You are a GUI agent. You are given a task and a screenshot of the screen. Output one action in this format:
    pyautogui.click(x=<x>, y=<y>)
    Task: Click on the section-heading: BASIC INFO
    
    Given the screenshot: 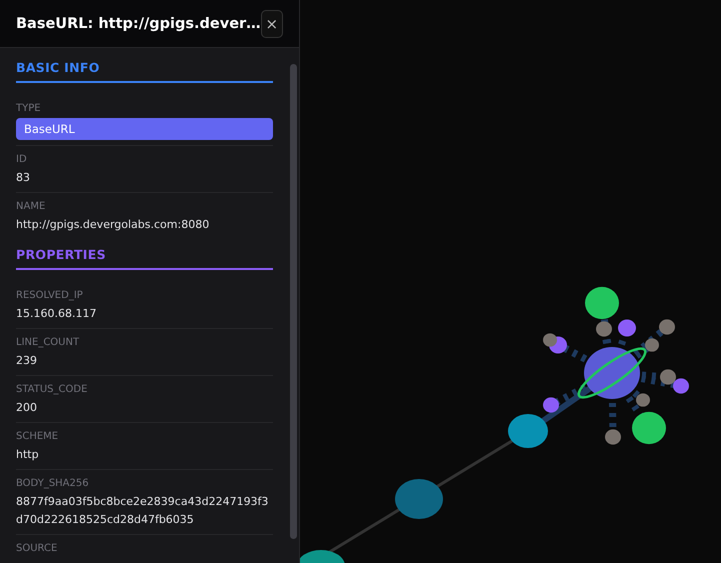 What is the action you would take?
    pyautogui.click(x=144, y=71)
    